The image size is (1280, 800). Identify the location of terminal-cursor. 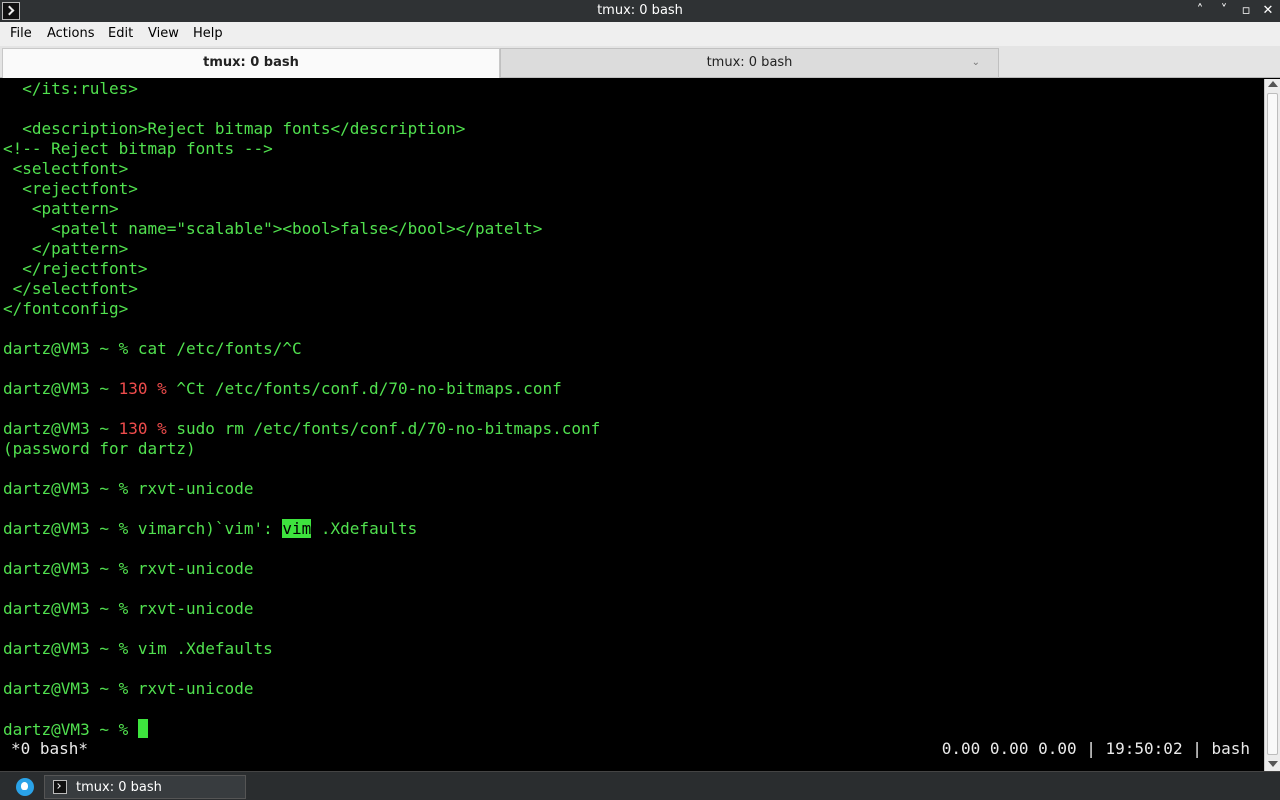
(142, 728).